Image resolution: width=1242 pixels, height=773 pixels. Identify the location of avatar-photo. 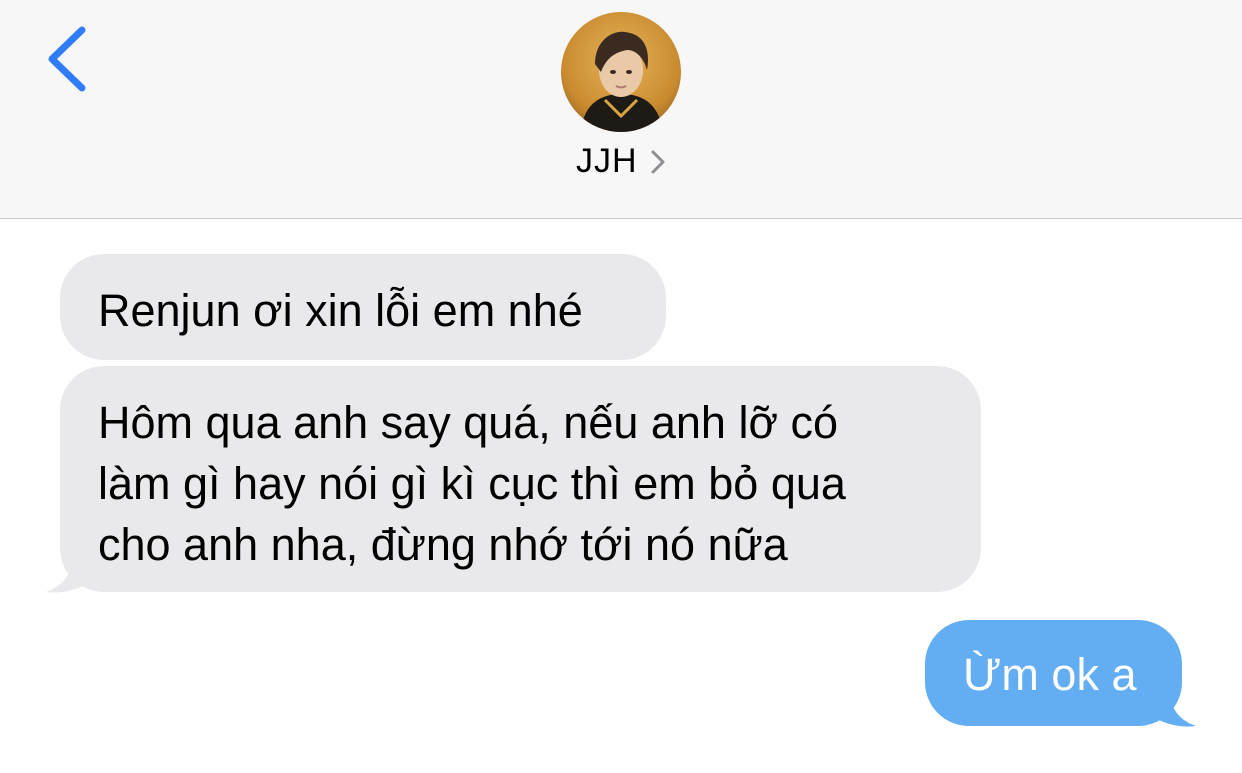
(621, 72).